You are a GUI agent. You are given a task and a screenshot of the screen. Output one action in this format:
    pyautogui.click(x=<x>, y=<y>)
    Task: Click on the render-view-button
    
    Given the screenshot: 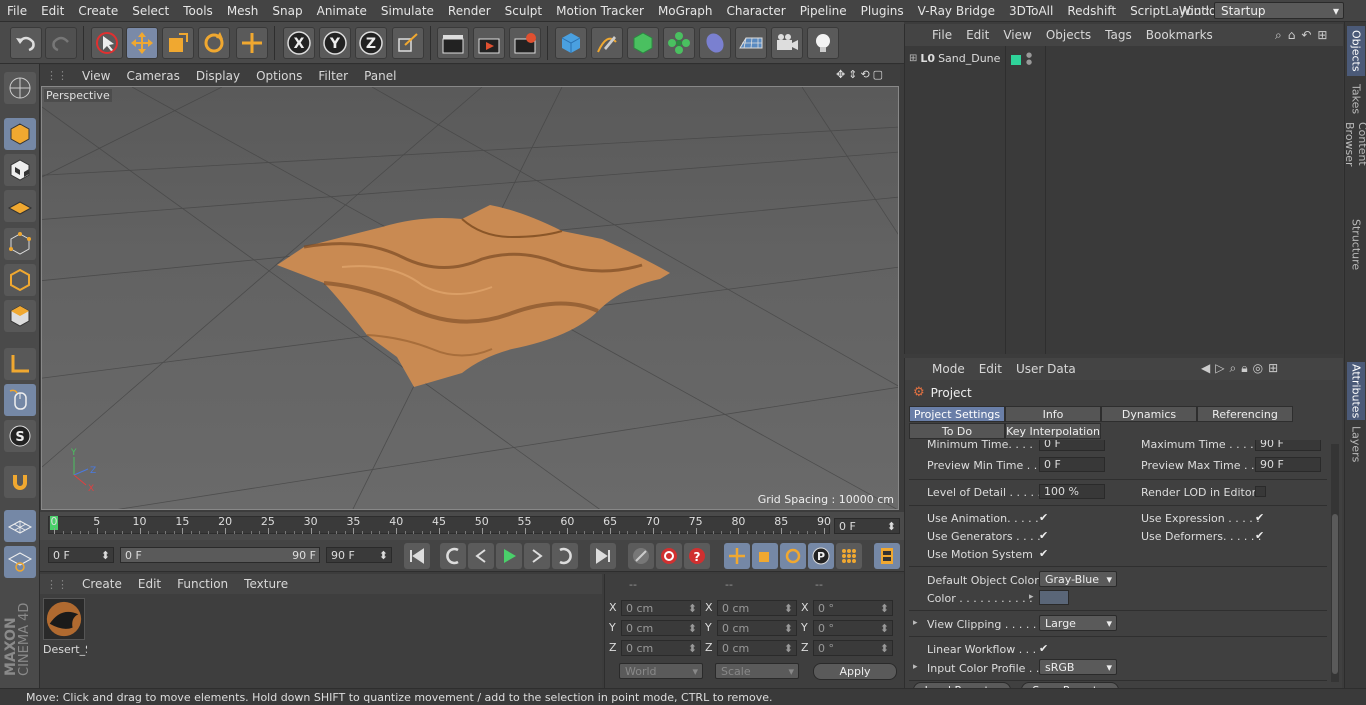 What is the action you would take?
    pyautogui.click(x=453, y=43)
    